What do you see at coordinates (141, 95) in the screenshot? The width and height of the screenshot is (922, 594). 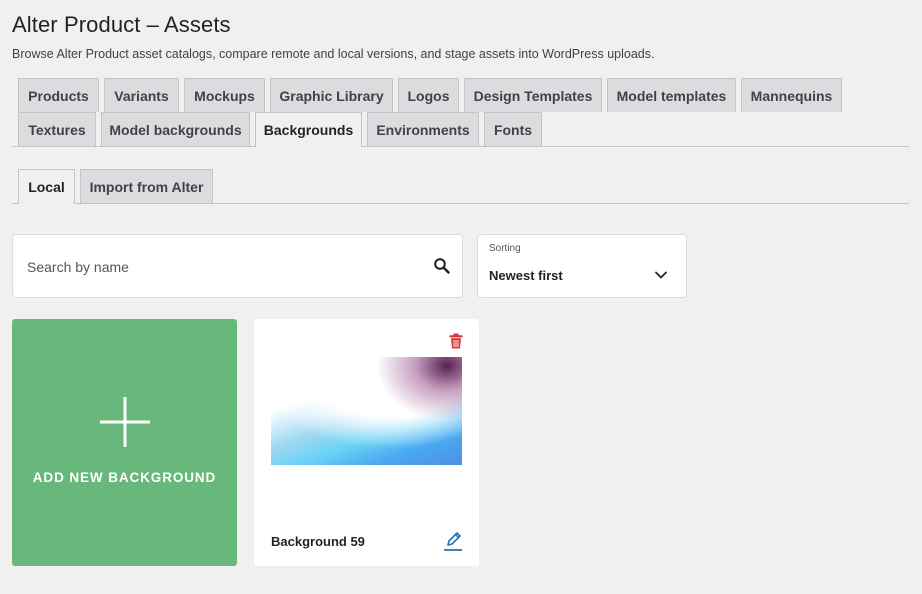 I see `tab-variants: Variants` at bounding box center [141, 95].